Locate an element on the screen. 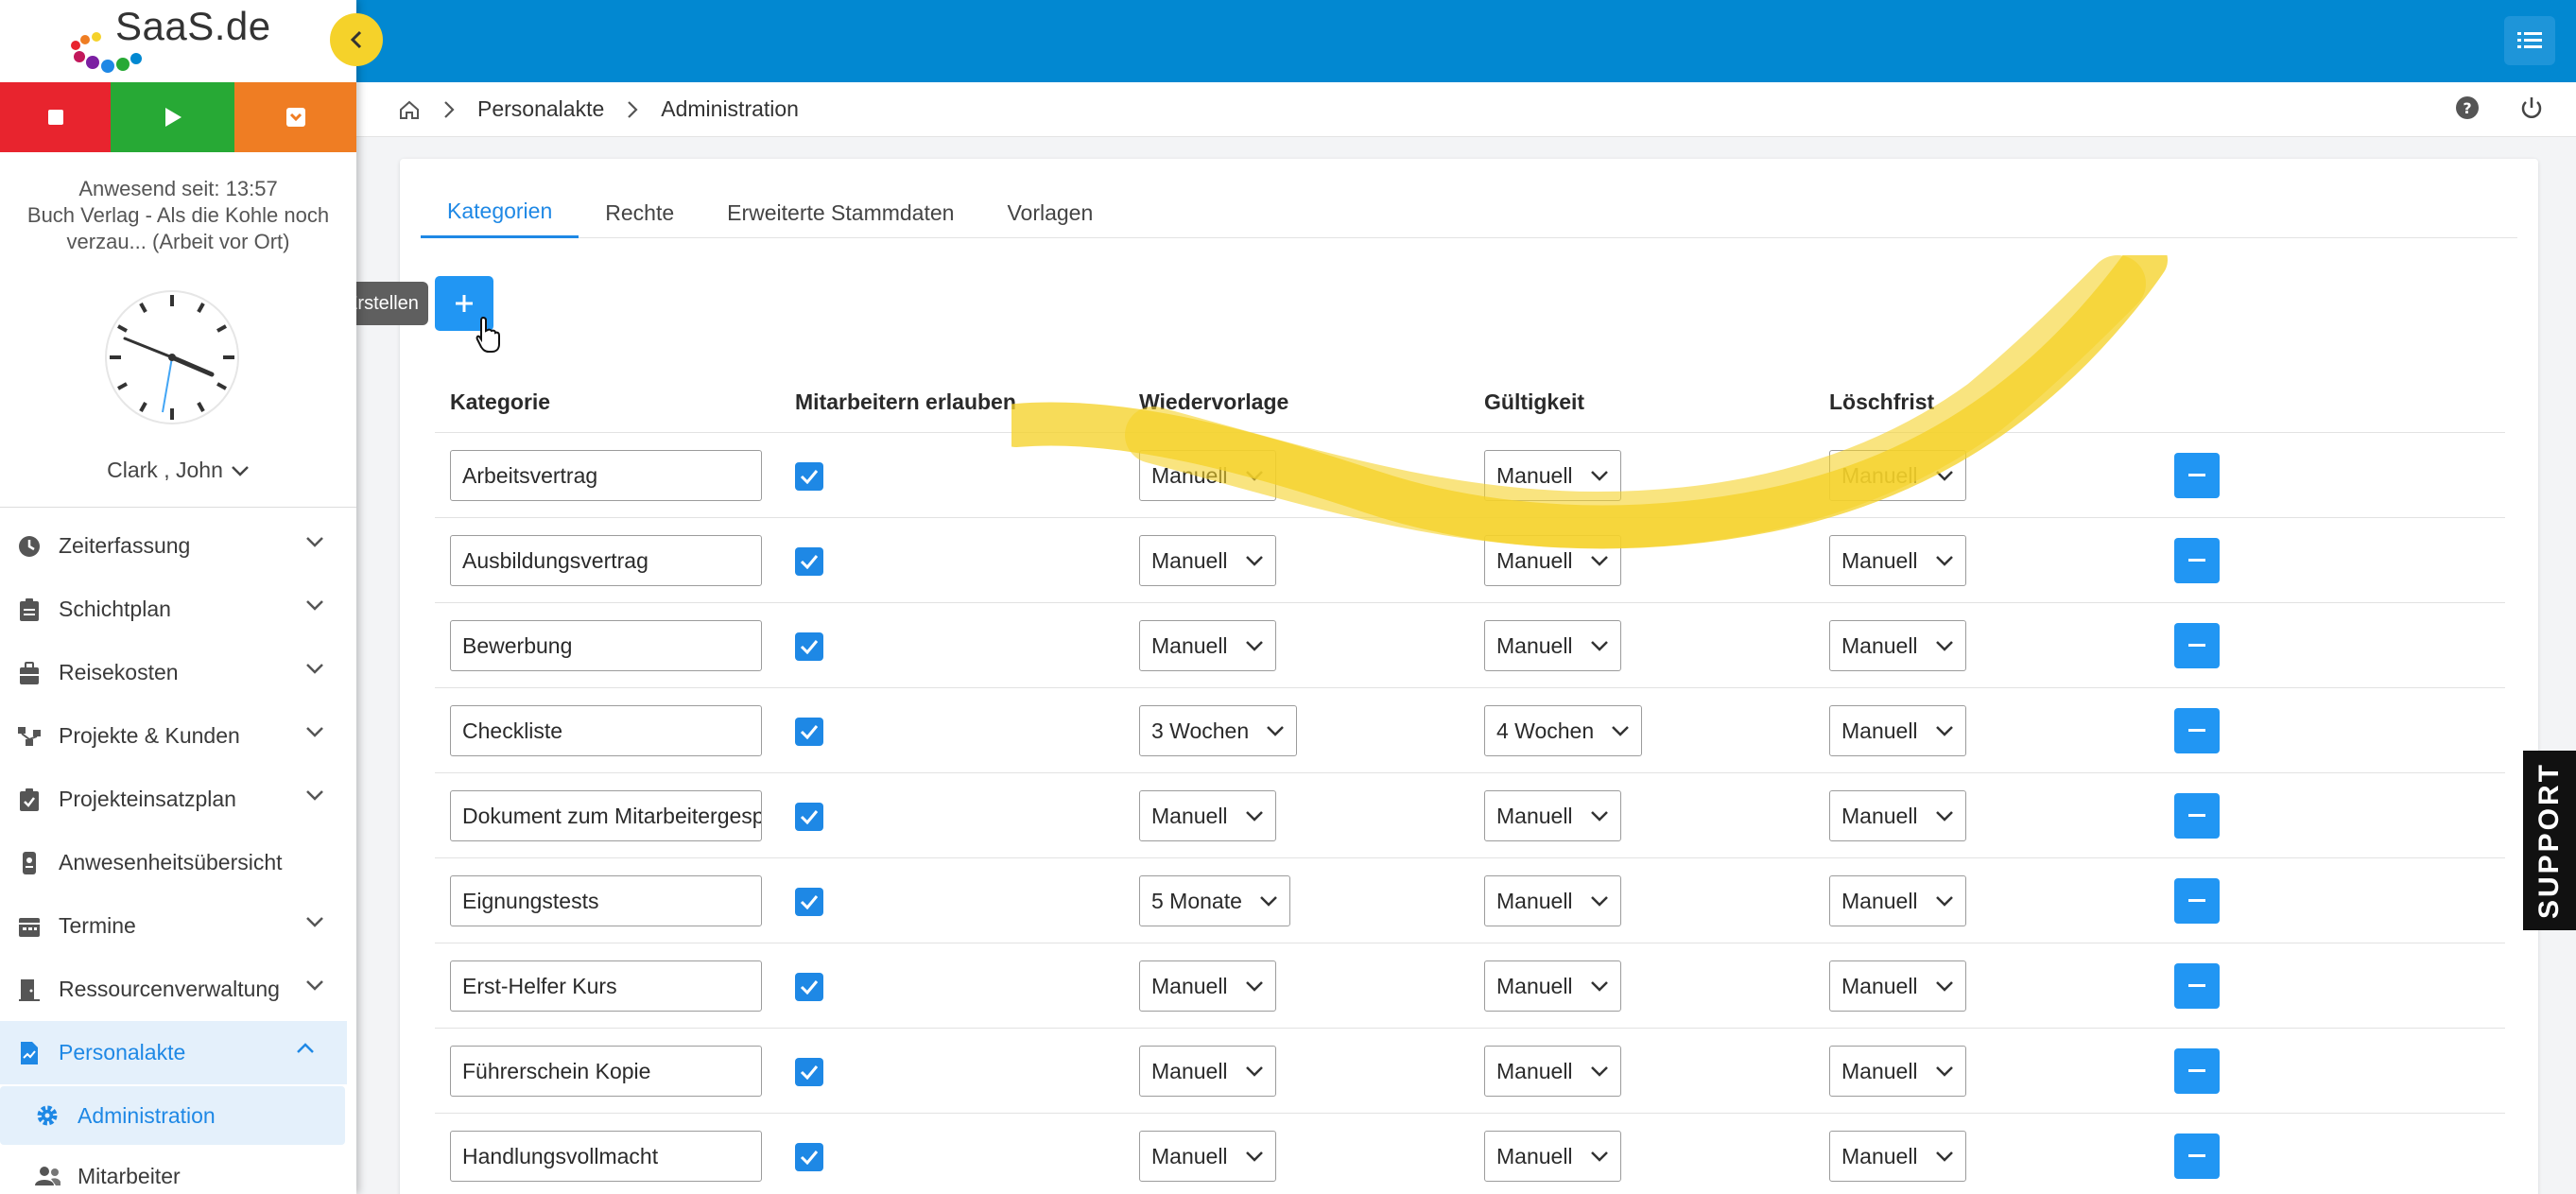 Image resolution: width=2576 pixels, height=1194 pixels. tab-erweiterte-stammdaten: Erweiterte Stammdaten is located at coordinates (840, 213).